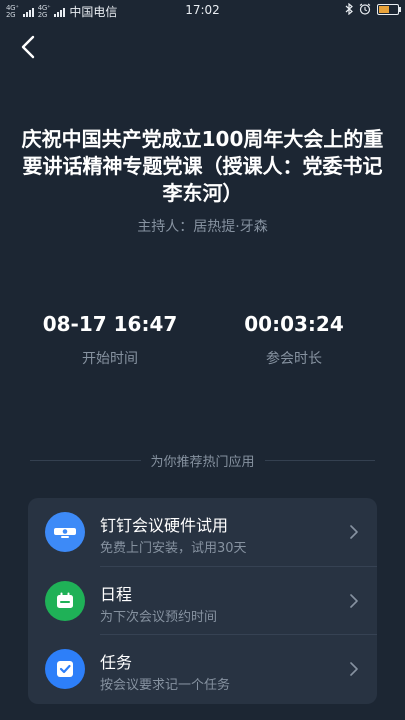 The width and height of the screenshot is (405, 720). I want to click on recommend-item-hardware-trial: 钉钉会议硬件试用 免费上门安装，试用30天, so click(202, 532).